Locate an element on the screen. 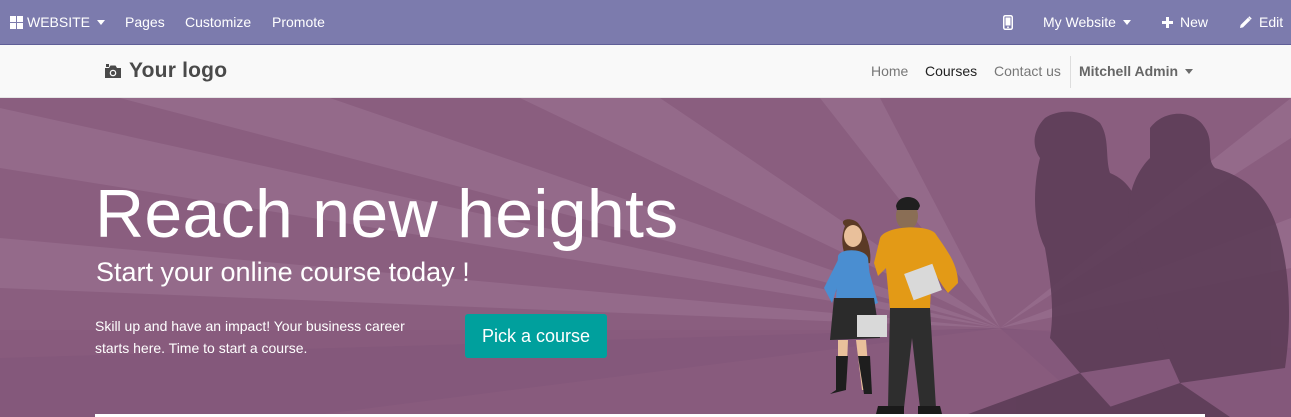 This screenshot has width=1291, height=417. site-logo: Your logo is located at coordinates (165, 71).